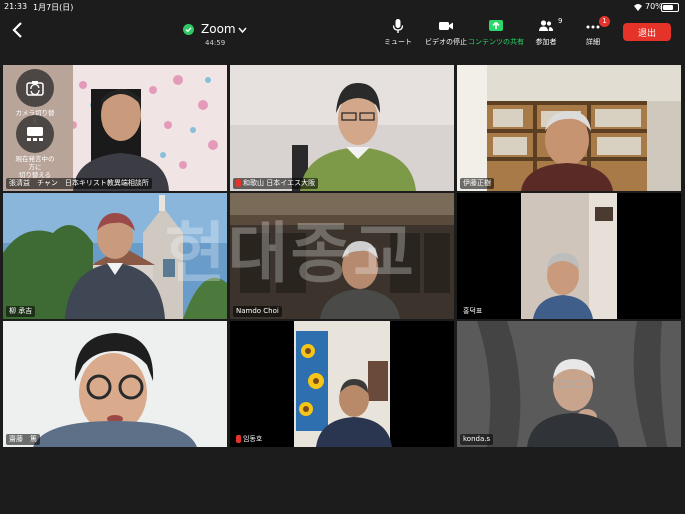 The height and width of the screenshot is (514, 685). What do you see at coordinates (593, 32) in the screenshot?
I see `more-button: 1 詳細` at bounding box center [593, 32].